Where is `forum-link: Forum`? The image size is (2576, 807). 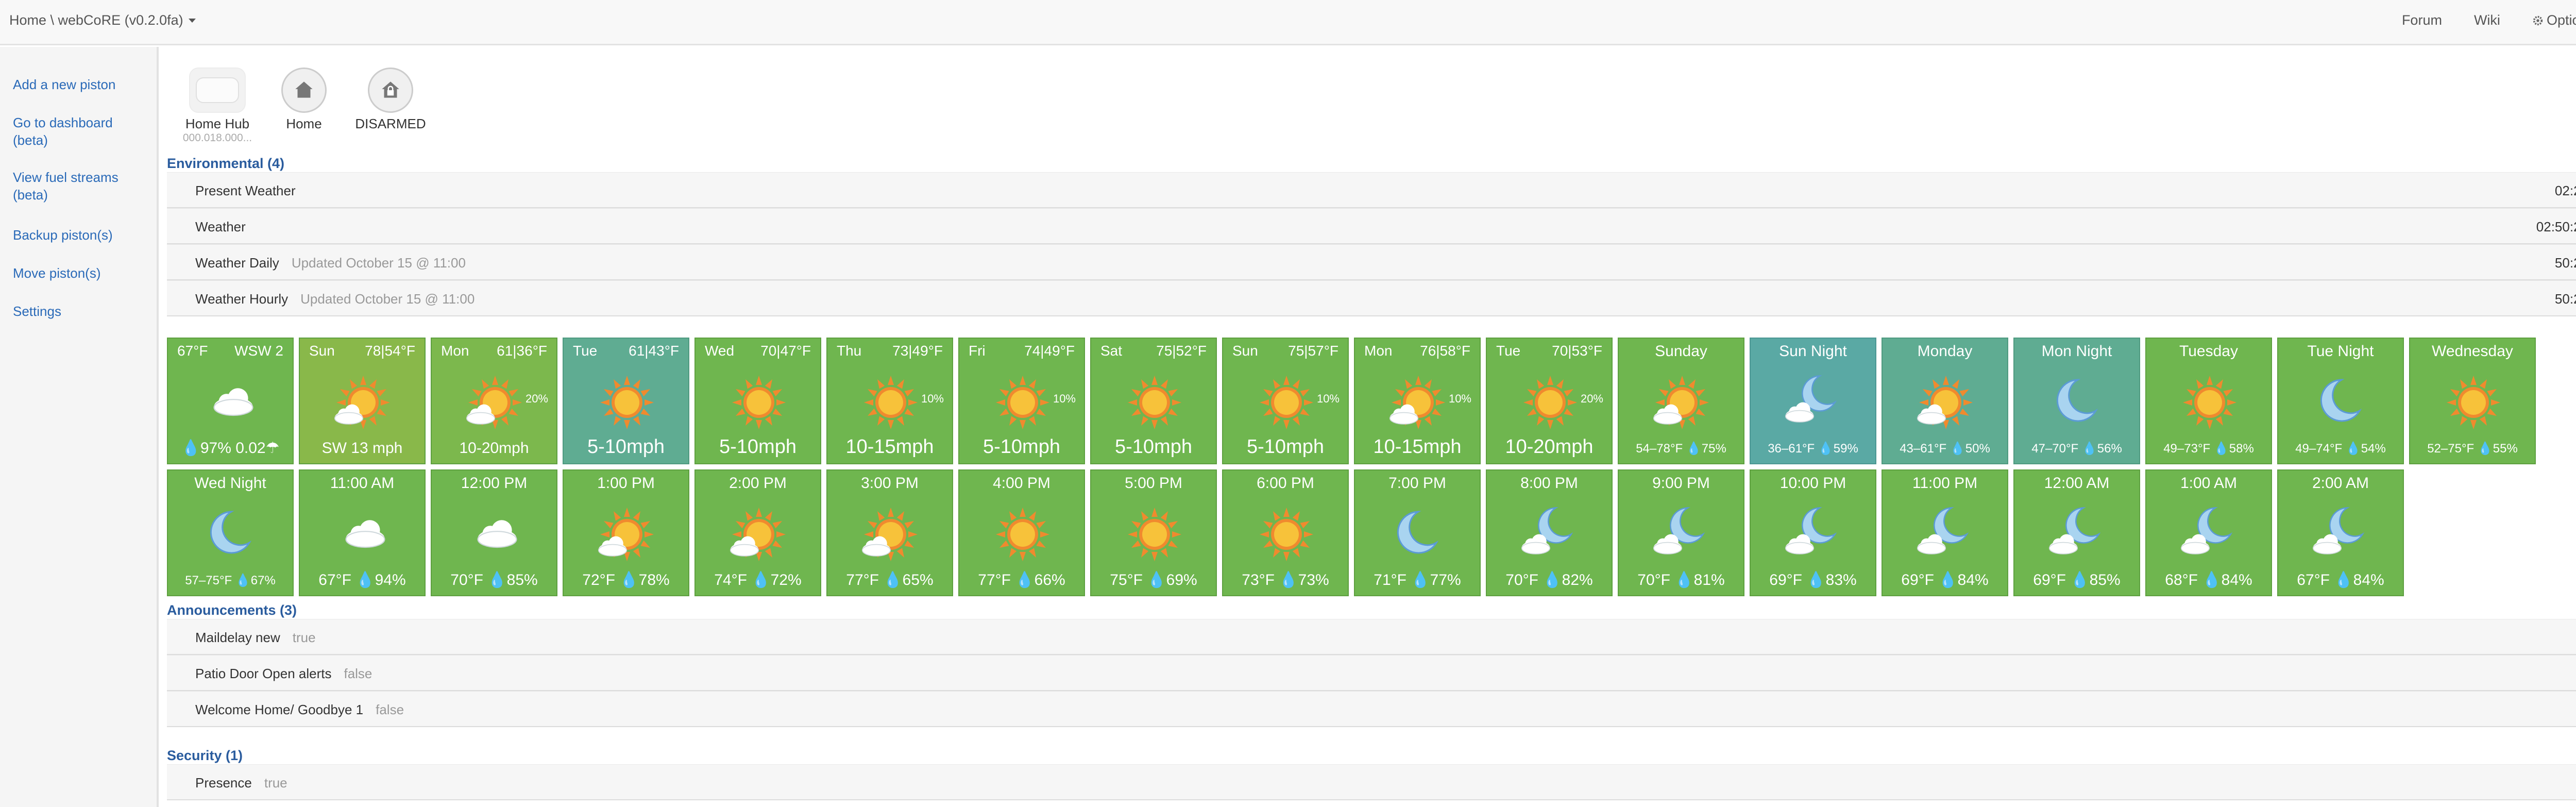
forum-link: Forum is located at coordinates (2422, 20).